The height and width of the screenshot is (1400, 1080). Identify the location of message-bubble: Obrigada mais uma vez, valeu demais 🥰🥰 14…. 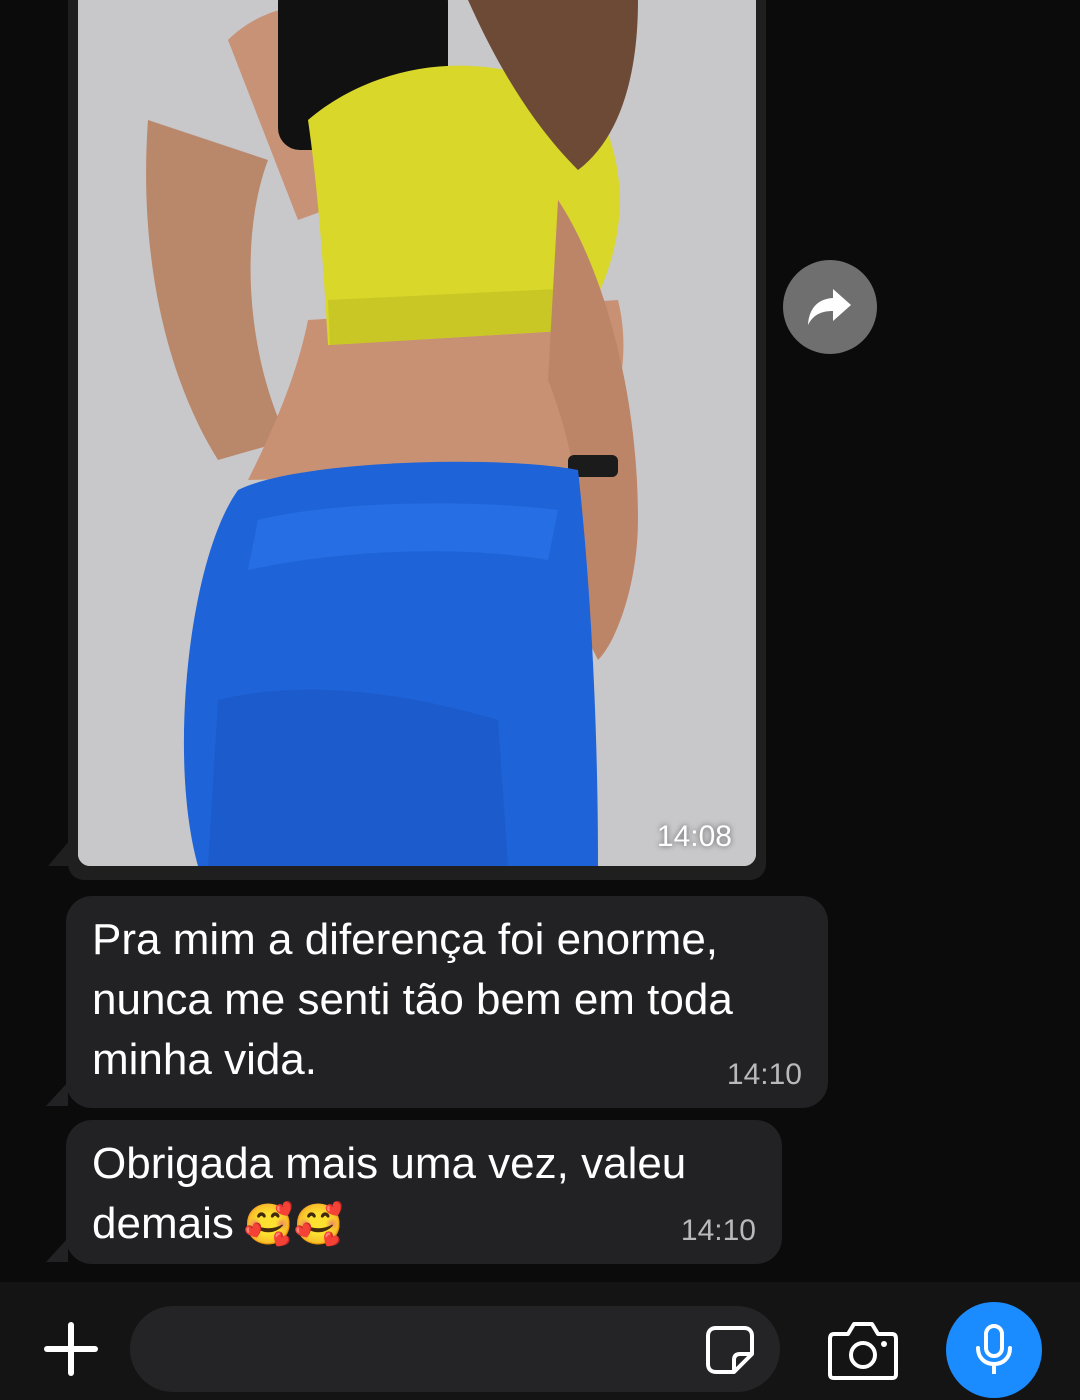
(424, 1192).